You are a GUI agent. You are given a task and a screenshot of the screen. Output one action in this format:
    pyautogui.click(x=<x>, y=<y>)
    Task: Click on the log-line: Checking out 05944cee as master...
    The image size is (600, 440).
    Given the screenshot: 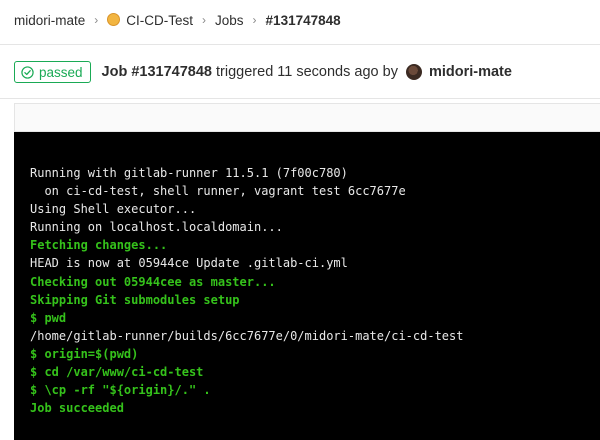 What is the action you would take?
    pyautogui.click(x=153, y=281)
    